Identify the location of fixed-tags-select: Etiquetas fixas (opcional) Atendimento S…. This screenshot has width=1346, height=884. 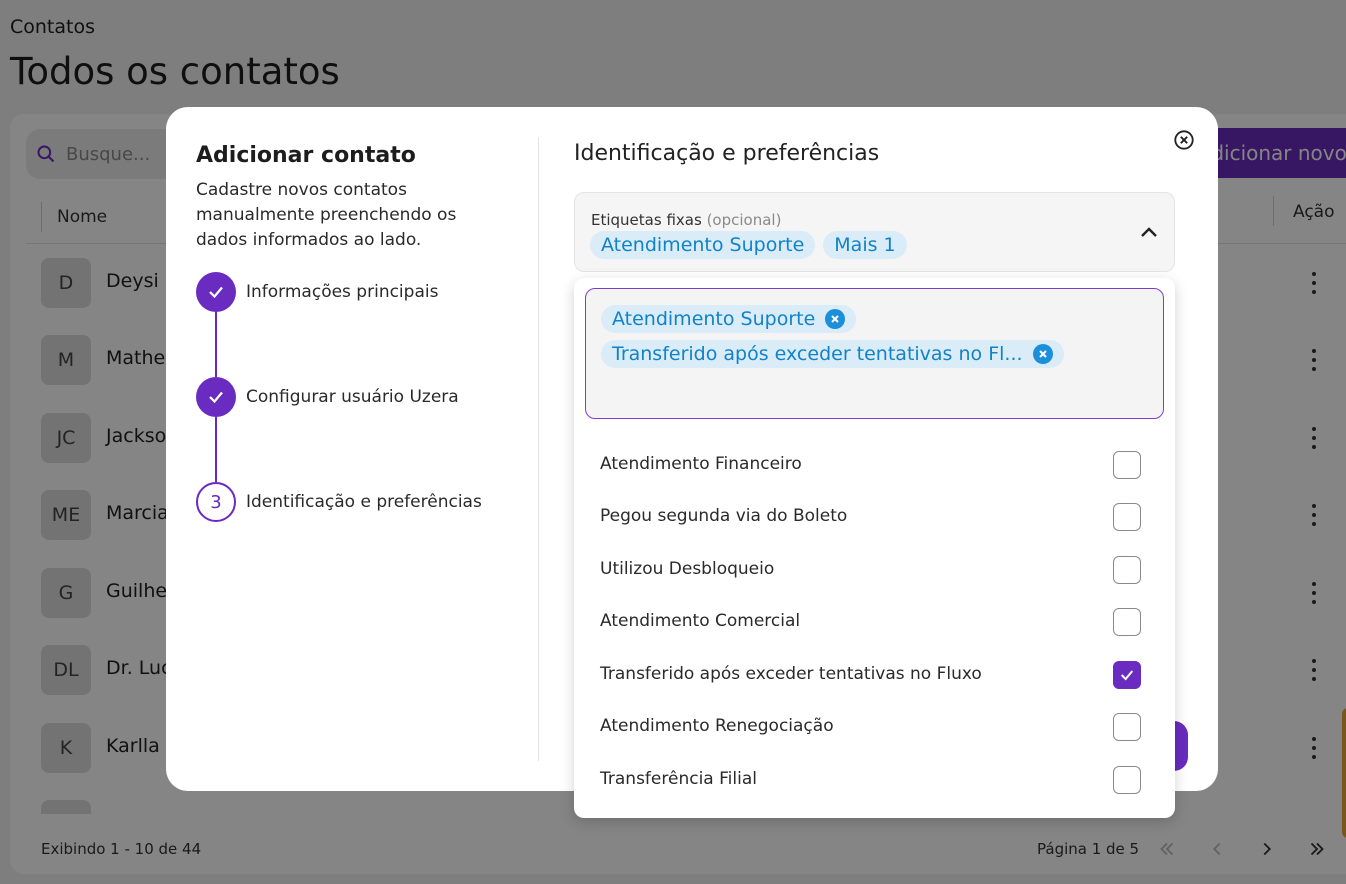
(874, 232).